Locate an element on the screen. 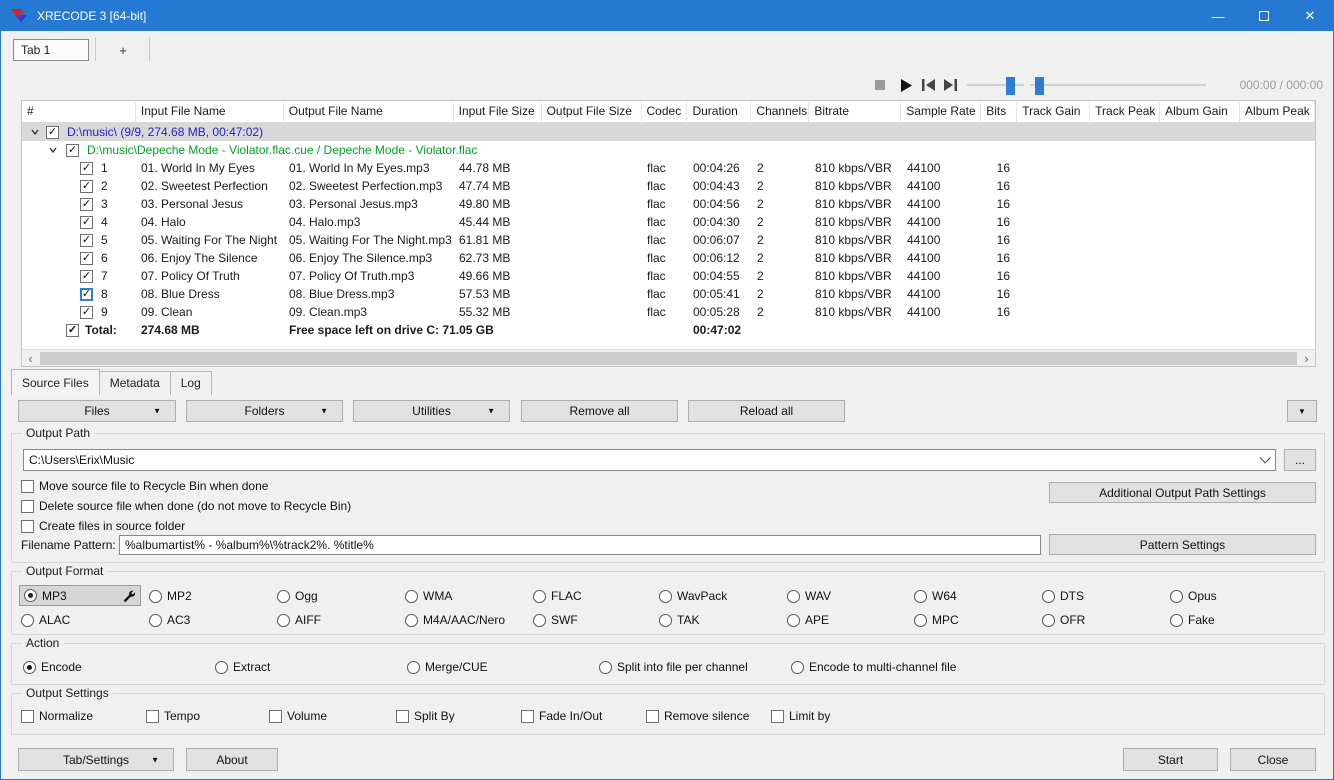 The width and height of the screenshot is (1334, 780). format-aiff-option: AIFF is located at coordinates (299, 620).